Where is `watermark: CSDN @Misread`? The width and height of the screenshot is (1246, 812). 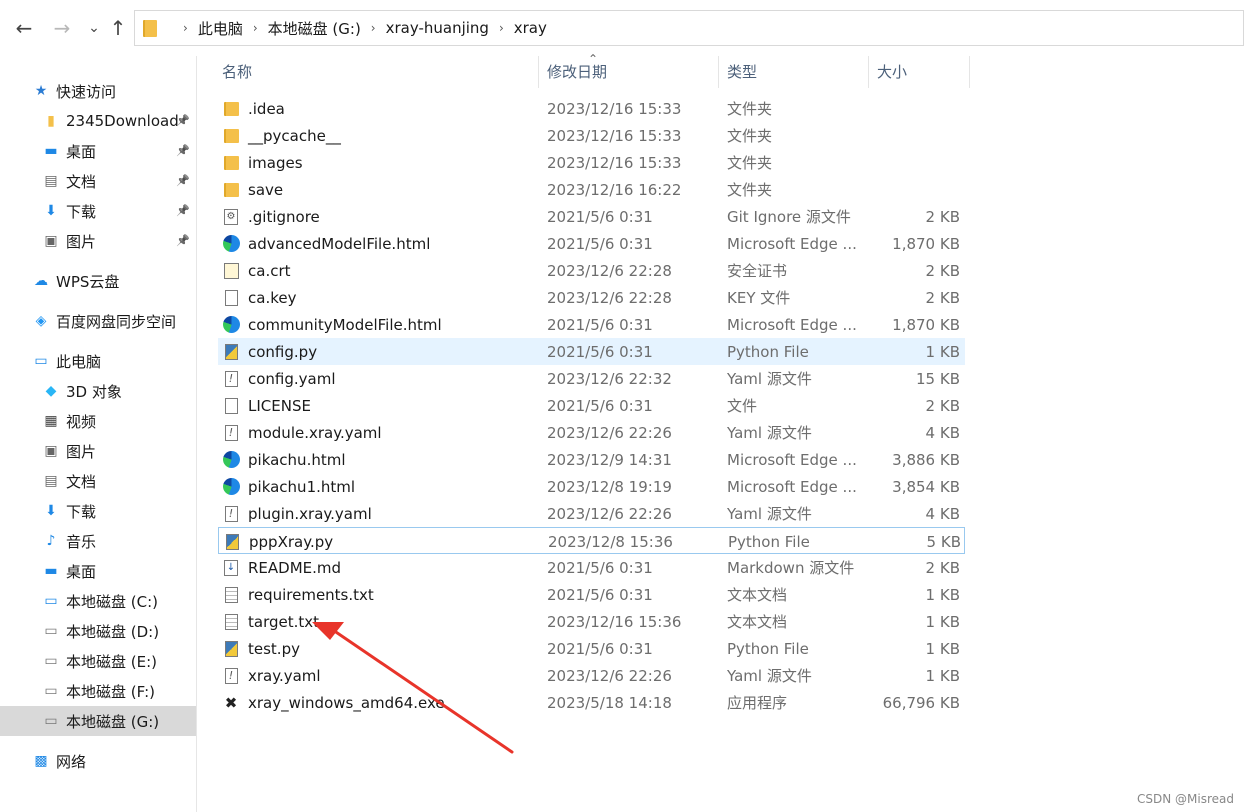 watermark: CSDN @Misread is located at coordinates (1185, 799).